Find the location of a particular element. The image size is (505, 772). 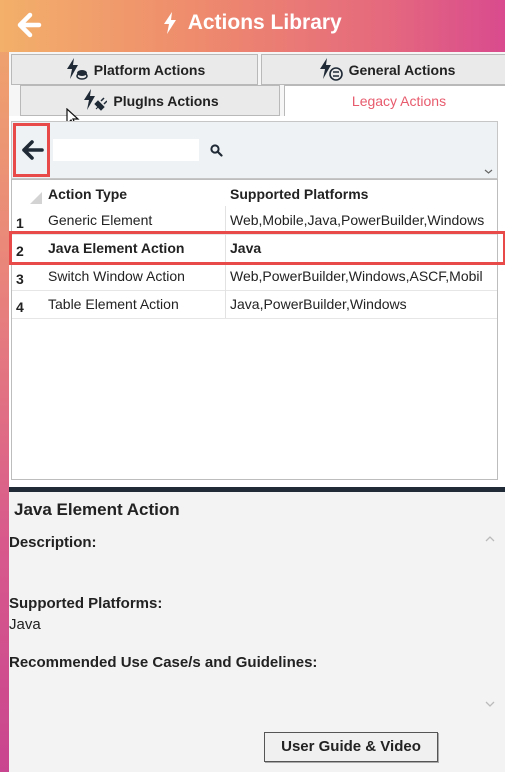

tab-plugins-actions: PlugIns Actions is located at coordinates (150, 100).